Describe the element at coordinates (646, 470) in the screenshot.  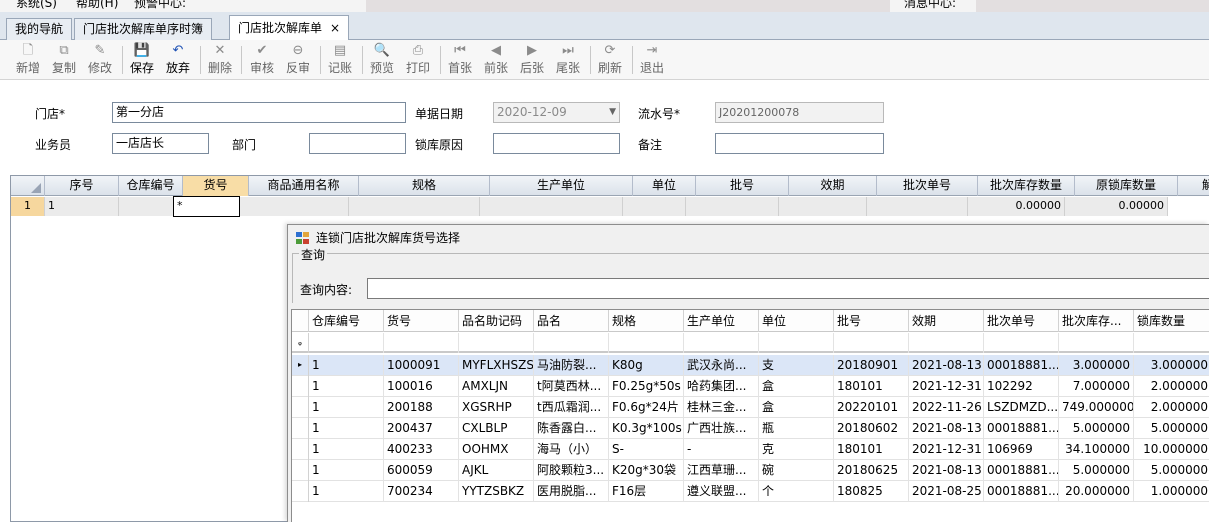
I see `cell-spec: K20g*30袋` at that location.